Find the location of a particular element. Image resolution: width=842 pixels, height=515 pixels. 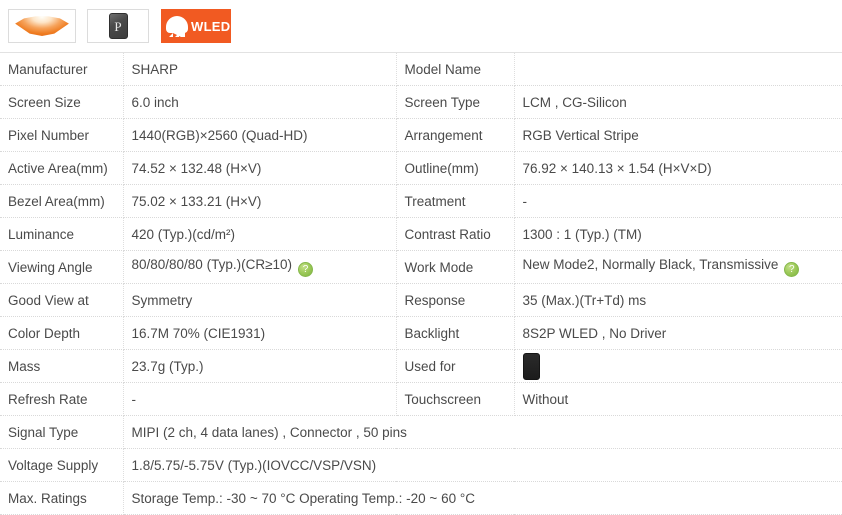

spec-label: Arrangement is located at coordinates (455, 135).